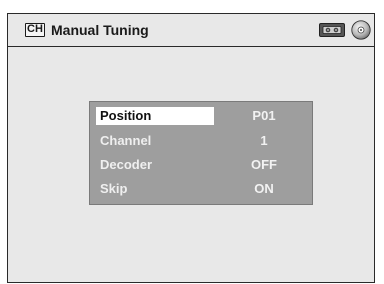 The width and height of the screenshot is (384, 284). Describe the element at coordinates (100, 30) in the screenshot. I see `page-title: Manual Tuning` at that location.